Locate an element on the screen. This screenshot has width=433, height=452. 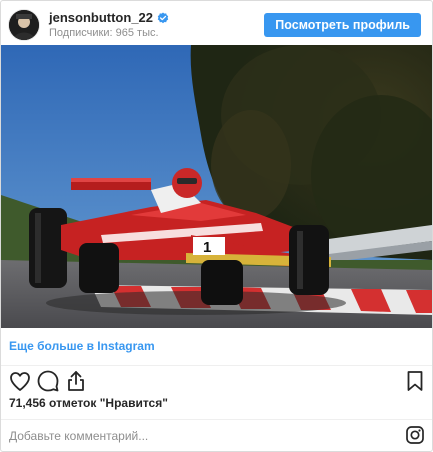
post-actions is located at coordinates (216, 380).